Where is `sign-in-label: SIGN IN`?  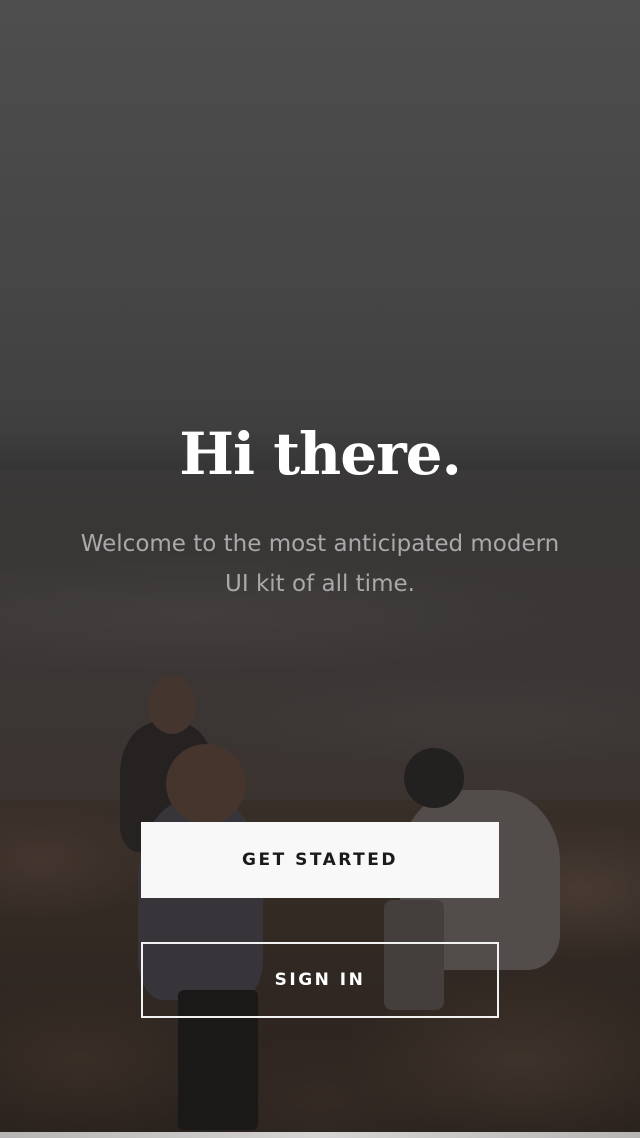 sign-in-label: SIGN IN is located at coordinates (320, 980).